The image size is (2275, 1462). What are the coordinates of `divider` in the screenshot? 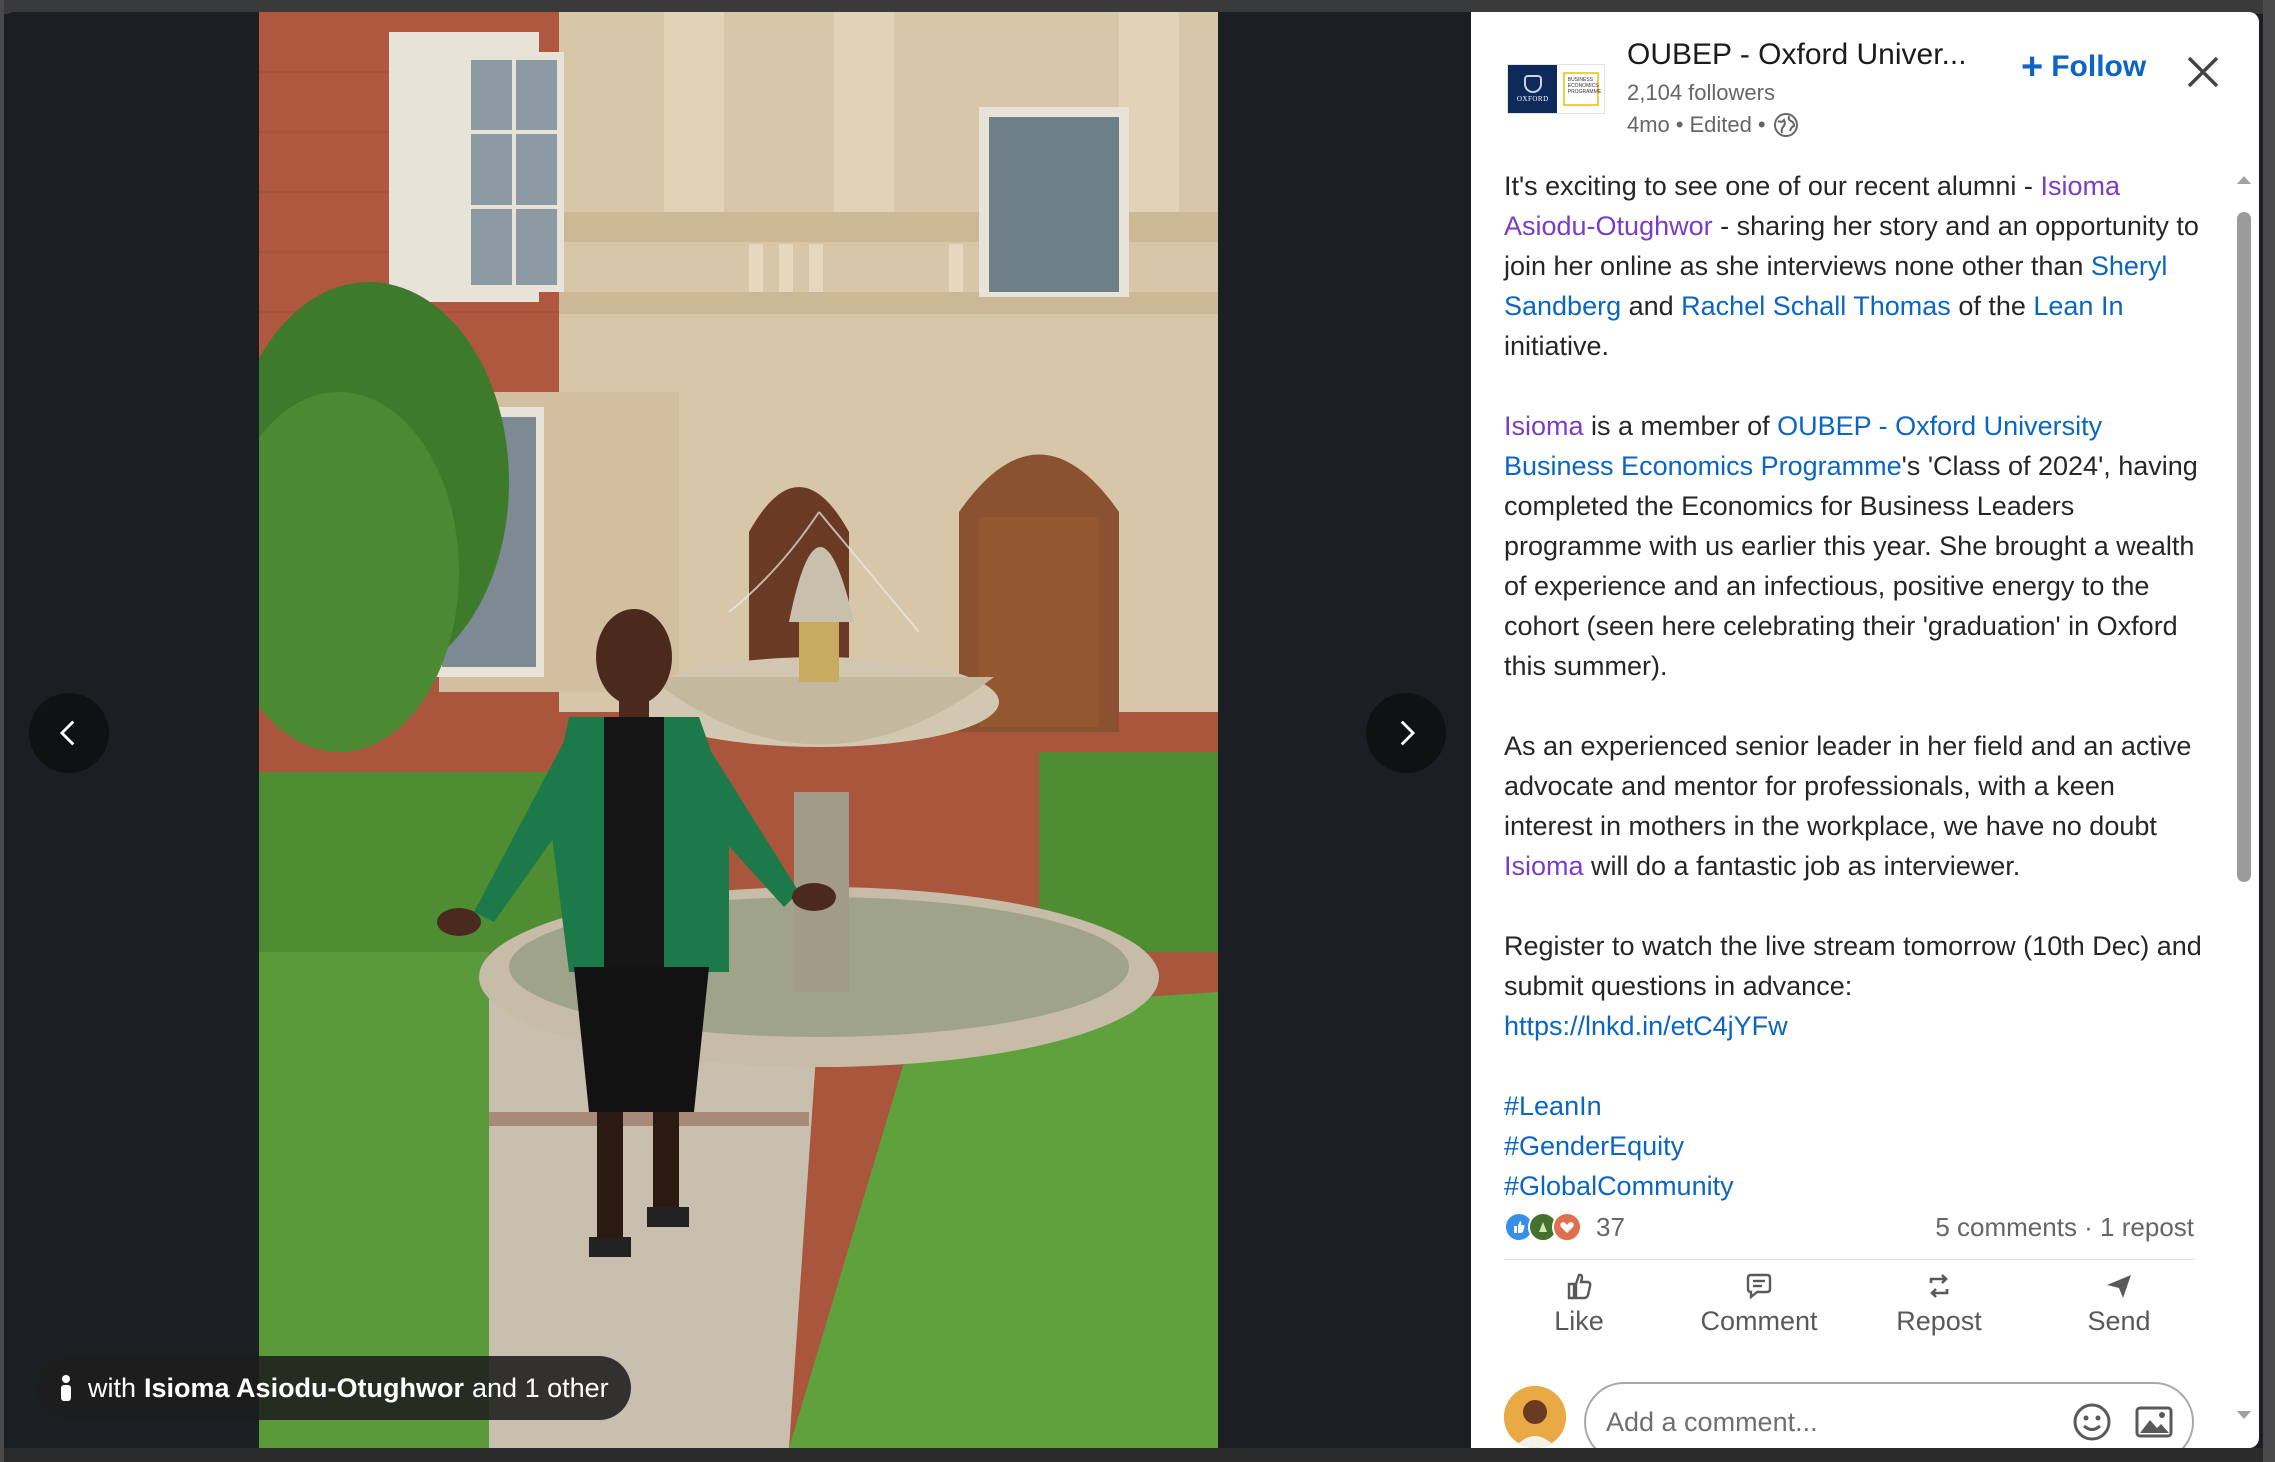 It's located at (1849, 1259).